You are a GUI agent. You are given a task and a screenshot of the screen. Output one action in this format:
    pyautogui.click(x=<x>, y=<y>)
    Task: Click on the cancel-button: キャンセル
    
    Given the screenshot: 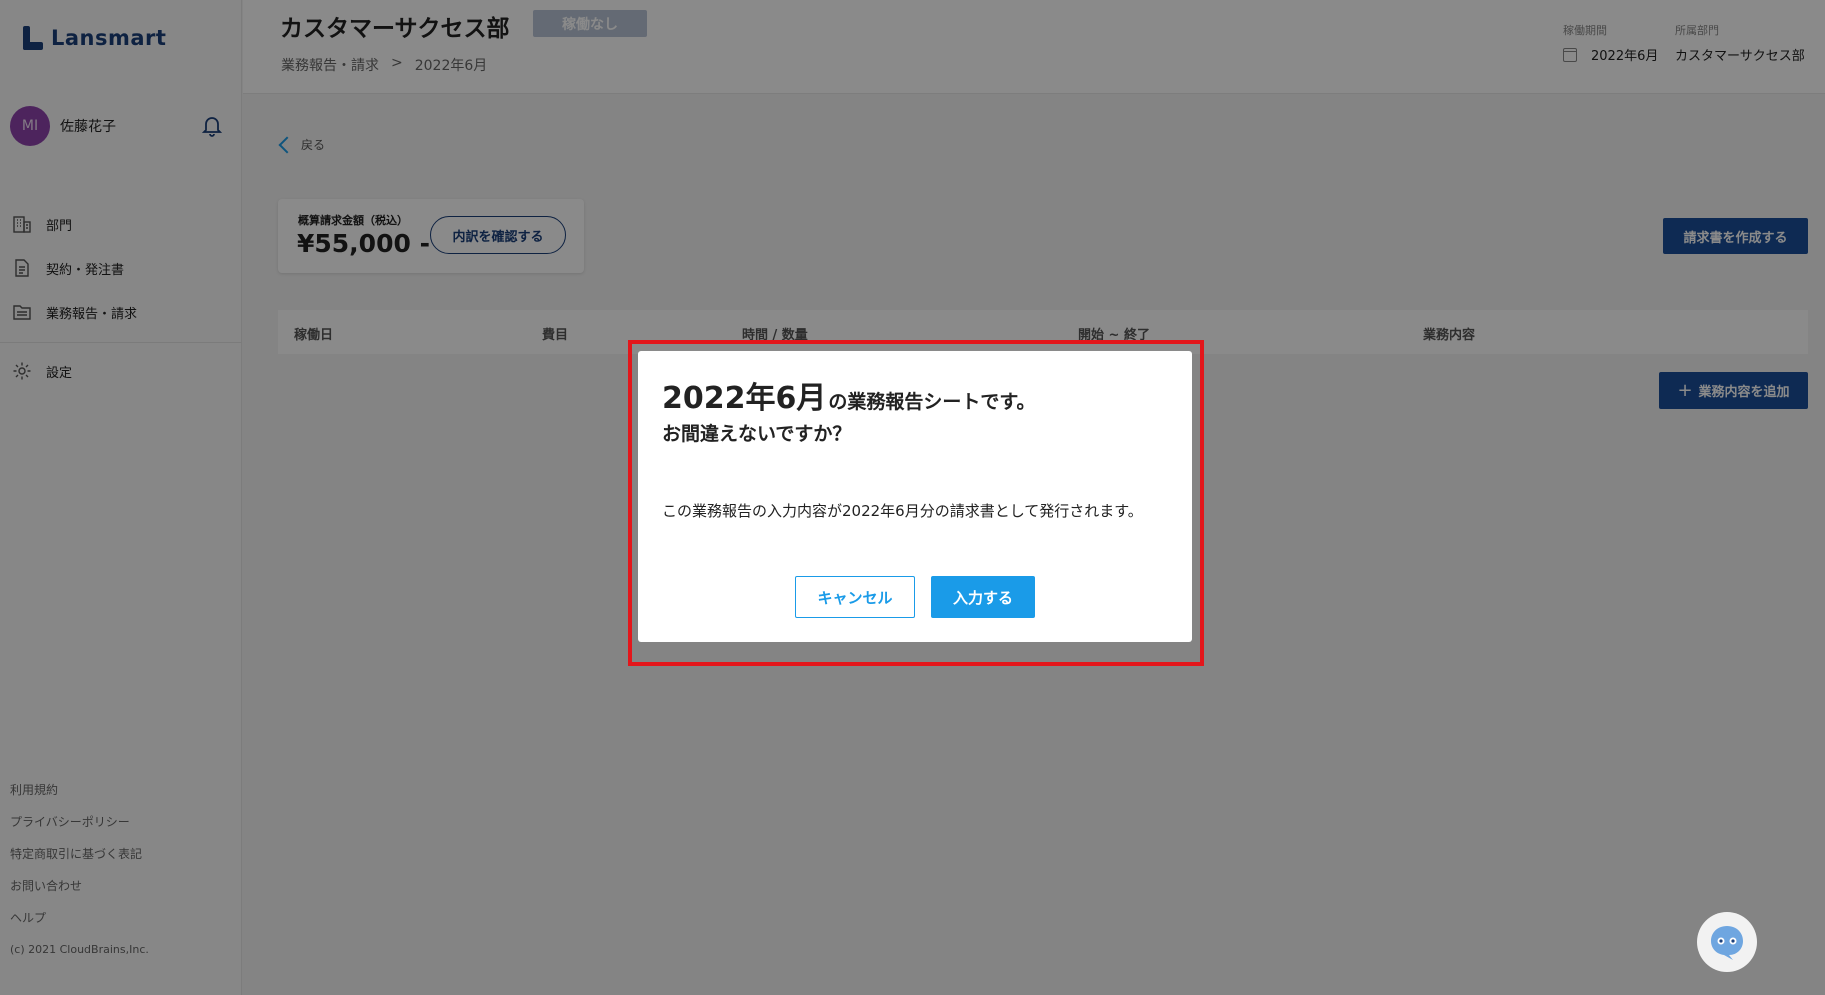 What is the action you would take?
    pyautogui.click(x=855, y=597)
    